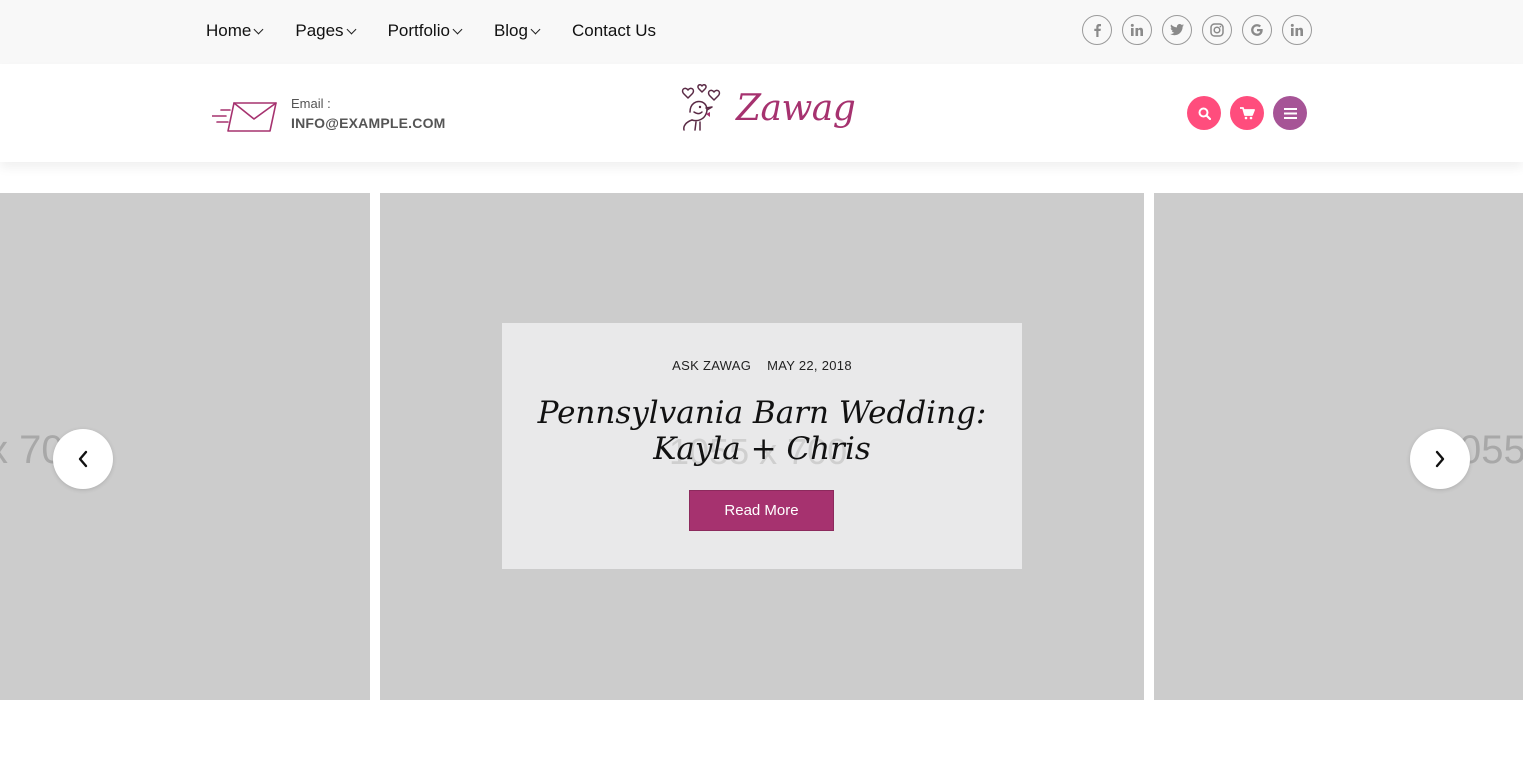  I want to click on post-title: Pennsylvania Barn Wedding: Kayla + Chris, so click(762, 431).